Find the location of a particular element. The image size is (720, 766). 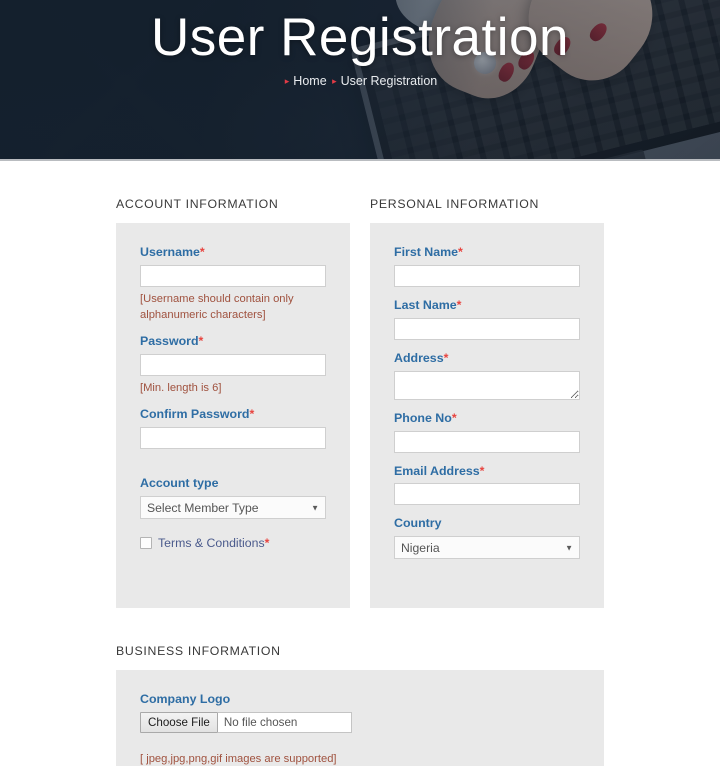

field-password: Password* [Min. length is 6] is located at coordinates (233, 365).